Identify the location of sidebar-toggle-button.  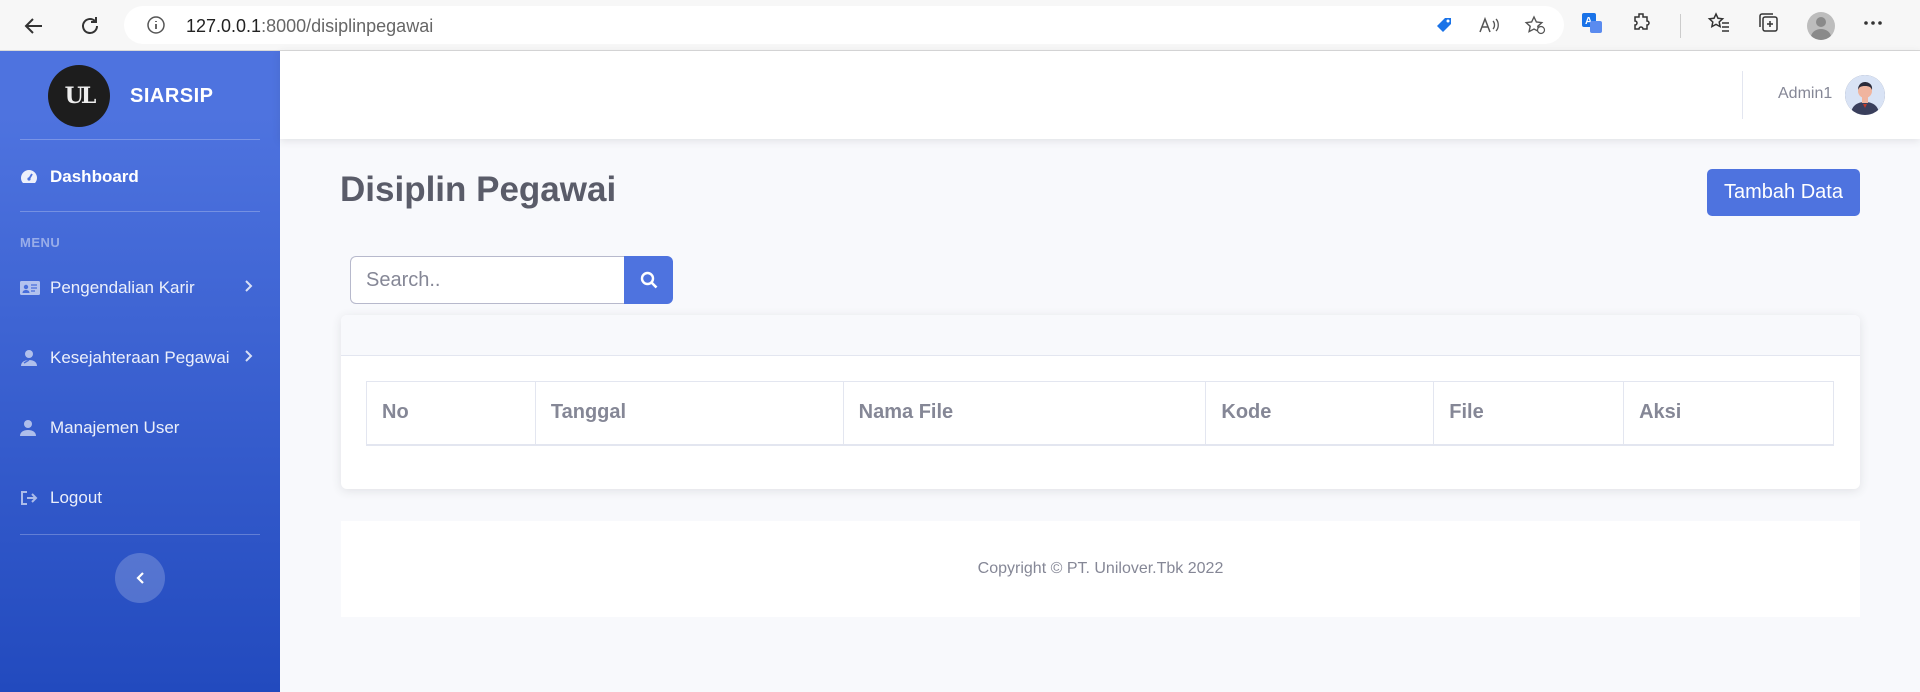
(140, 578).